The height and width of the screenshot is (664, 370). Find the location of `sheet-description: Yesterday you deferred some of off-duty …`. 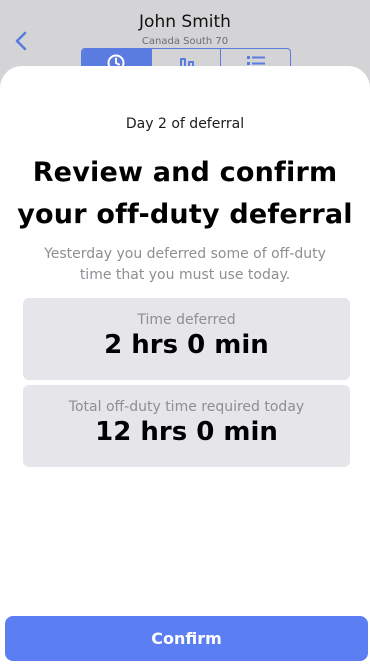

sheet-description: Yesterday you deferred some of off-duty … is located at coordinates (185, 264).